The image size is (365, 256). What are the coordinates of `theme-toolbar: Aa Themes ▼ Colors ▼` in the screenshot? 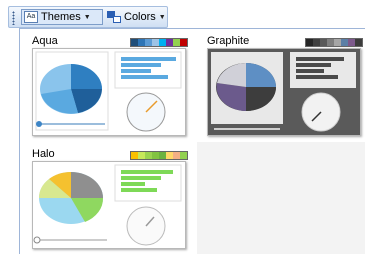 It's located at (88, 17).